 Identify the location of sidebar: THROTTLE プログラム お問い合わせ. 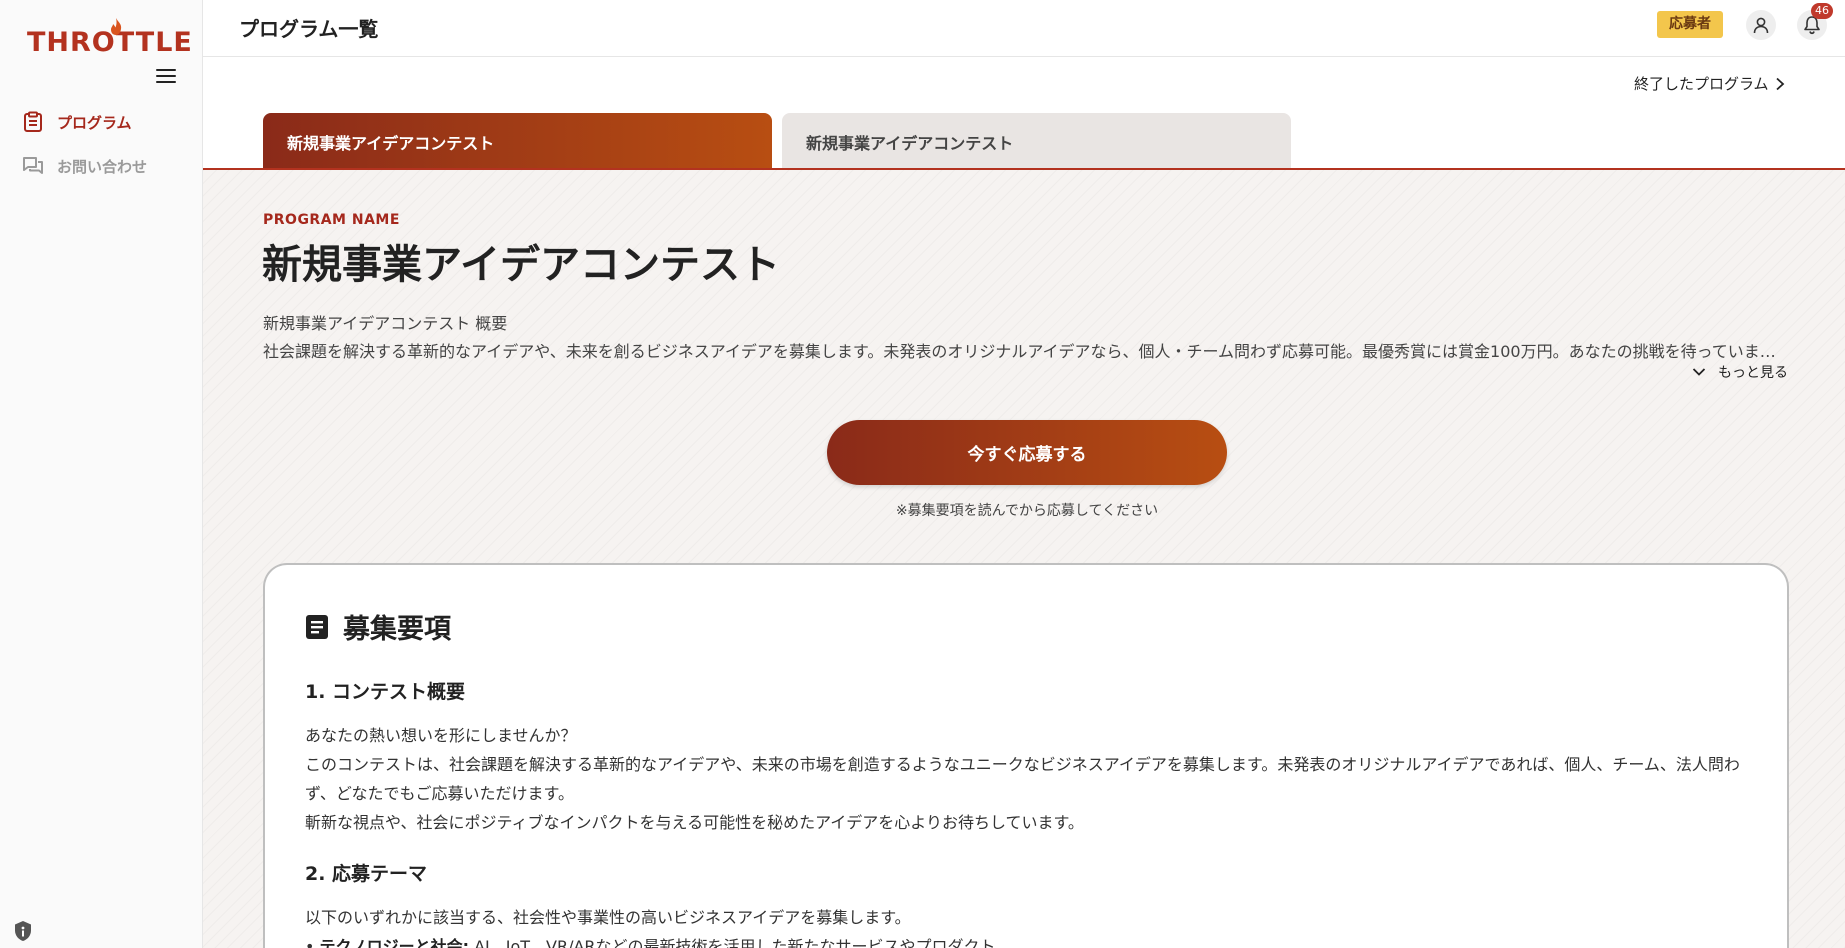
(101, 474).